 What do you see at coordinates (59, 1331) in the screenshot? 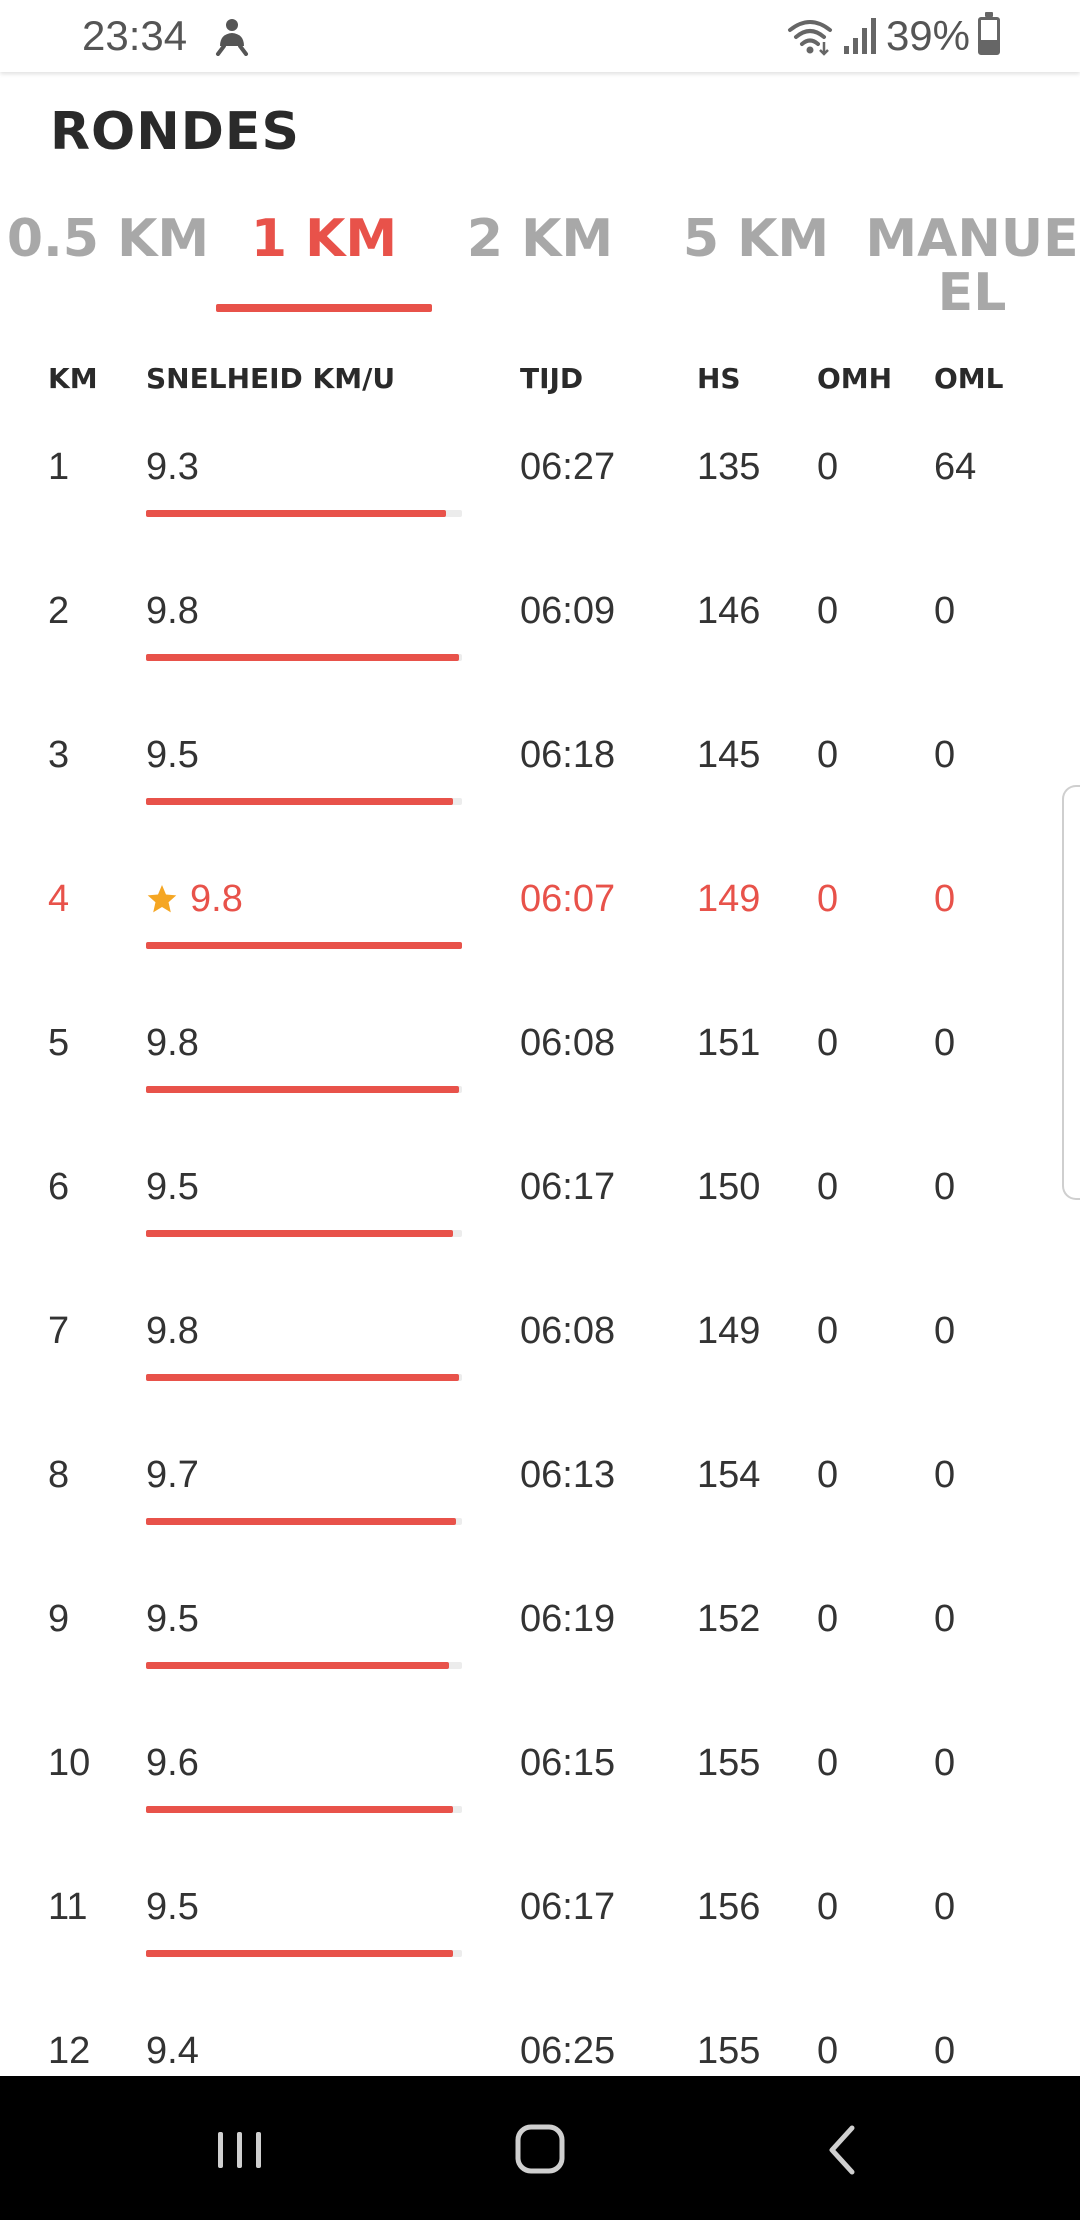
I see `lap-km: 7` at bounding box center [59, 1331].